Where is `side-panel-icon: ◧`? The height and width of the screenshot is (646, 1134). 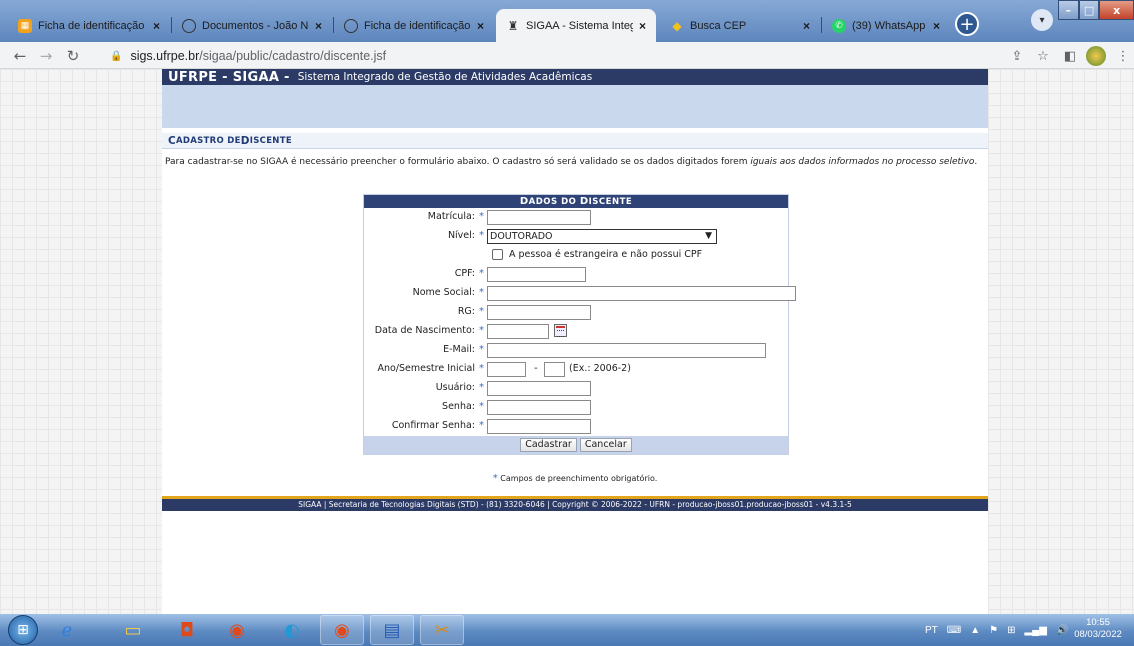 side-panel-icon: ◧ is located at coordinates (1070, 56).